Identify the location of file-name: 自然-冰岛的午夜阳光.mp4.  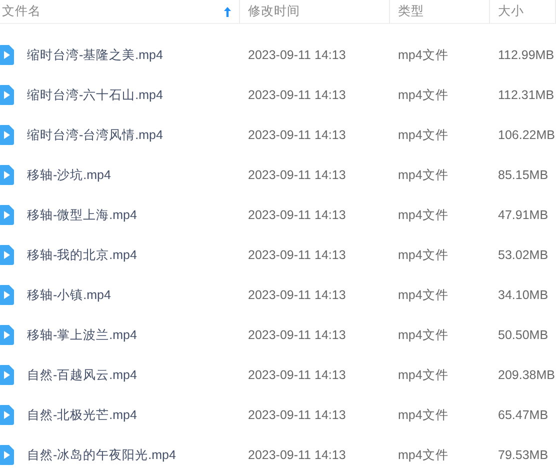
(101, 455).